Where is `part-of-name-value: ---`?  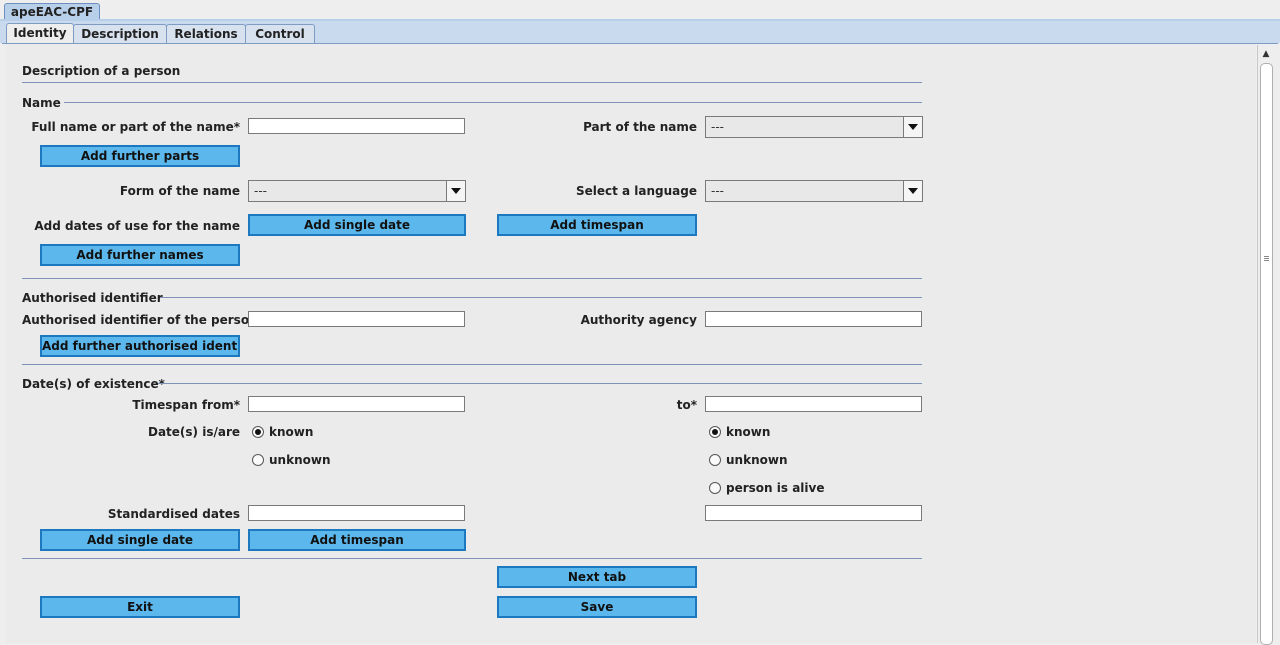 part-of-name-value: --- is located at coordinates (717, 127).